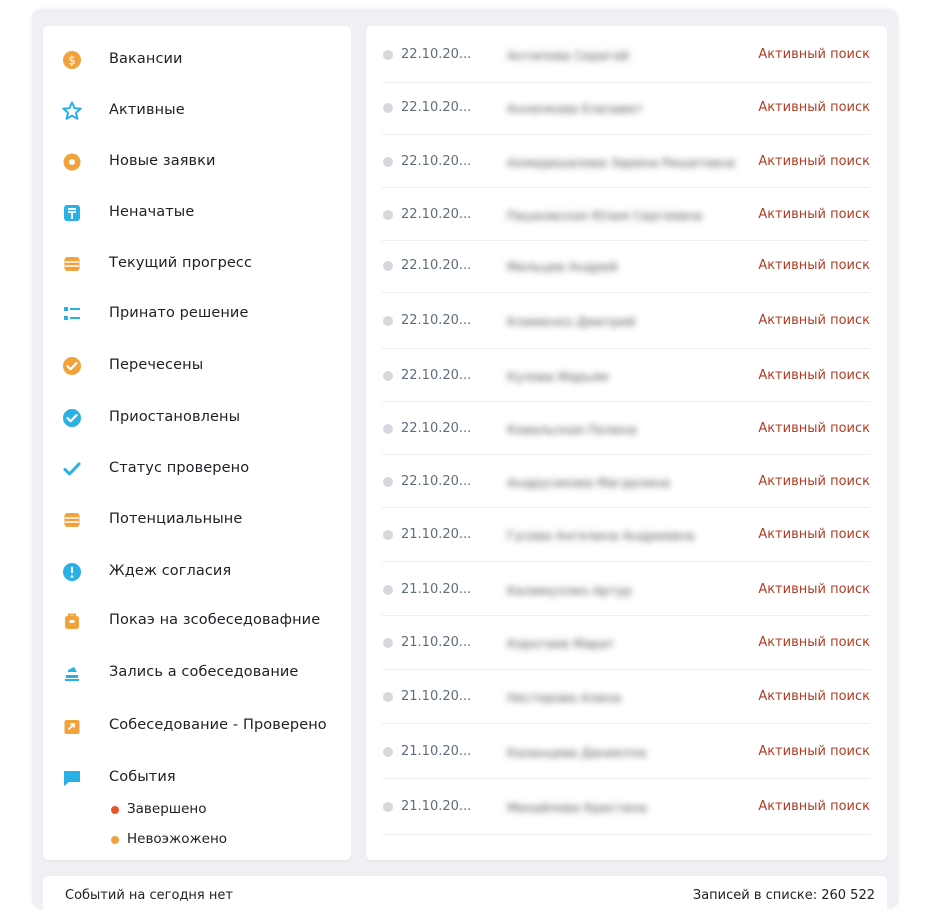 The width and height of the screenshot is (930, 916). What do you see at coordinates (72, 418) in the screenshot?
I see `check-badge-icon` at bounding box center [72, 418].